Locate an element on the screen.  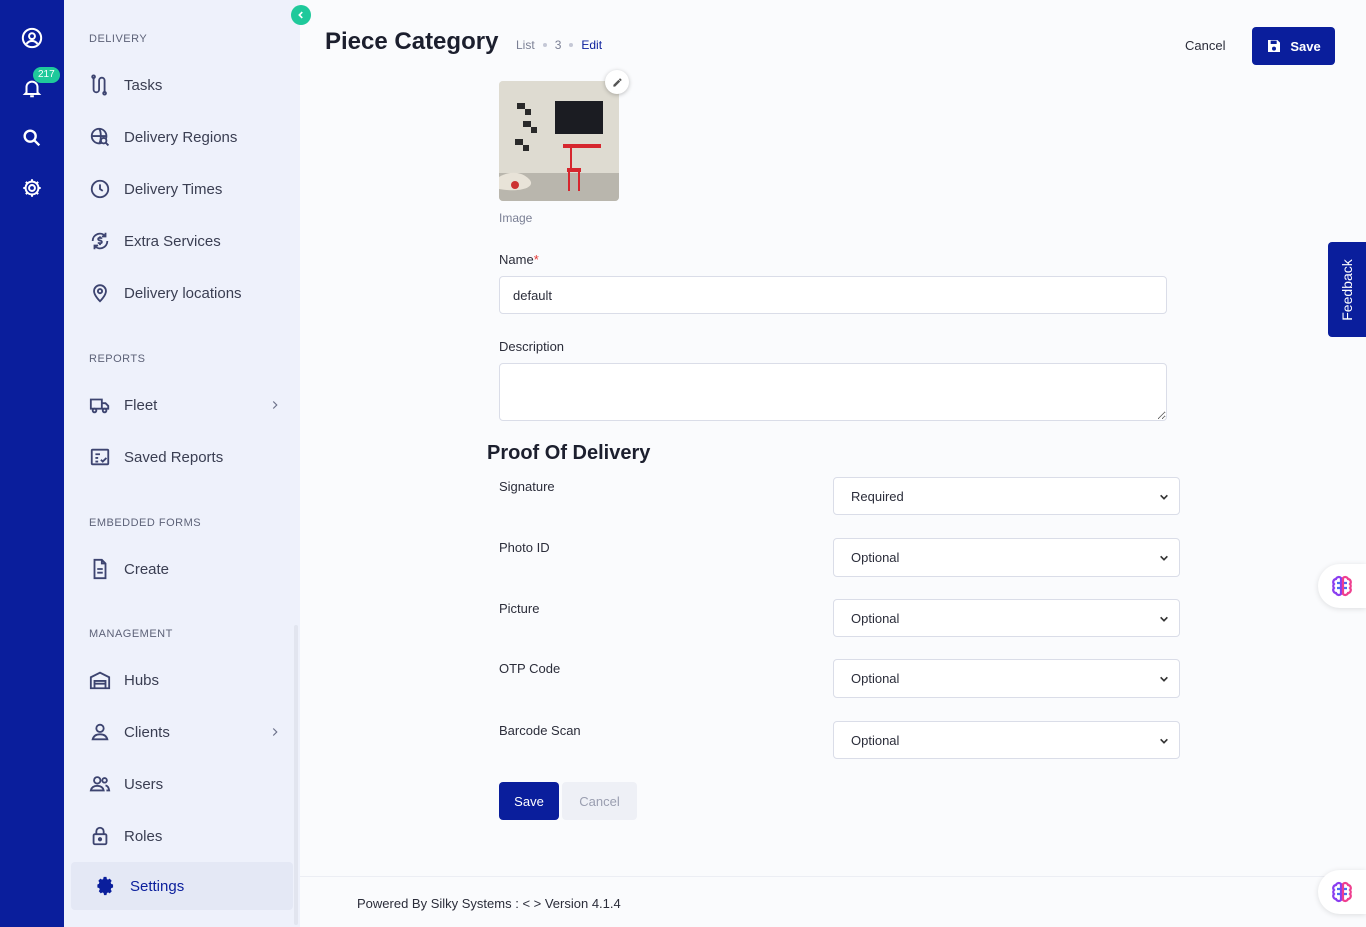
footer-divider is located at coordinates (833, 876).